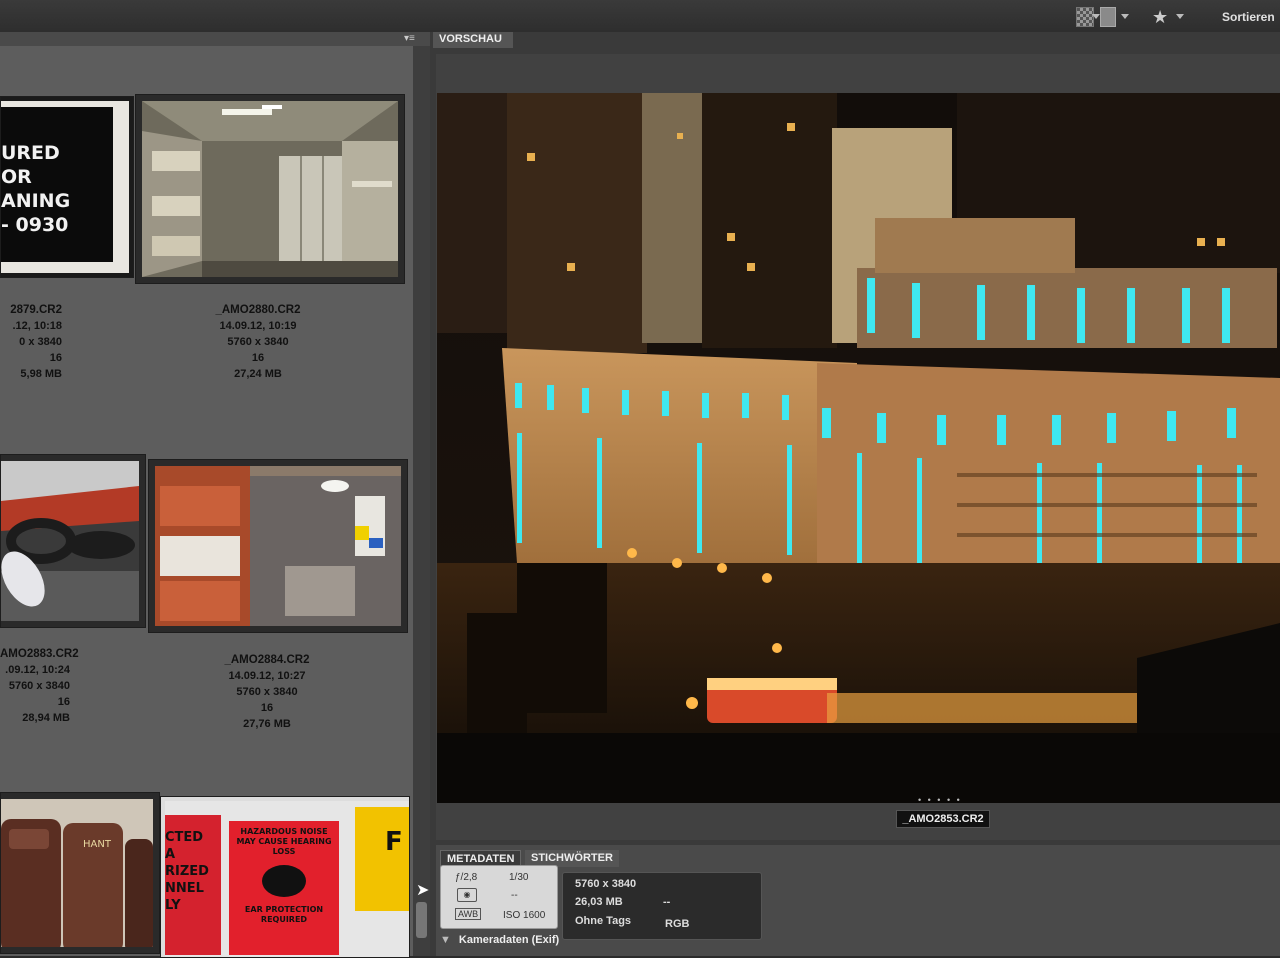 This screenshot has height=958, width=1280. Describe the element at coordinates (284, 914) in the screenshot. I see `sign-text: EAR PROTECTION REQUIRED` at that location.